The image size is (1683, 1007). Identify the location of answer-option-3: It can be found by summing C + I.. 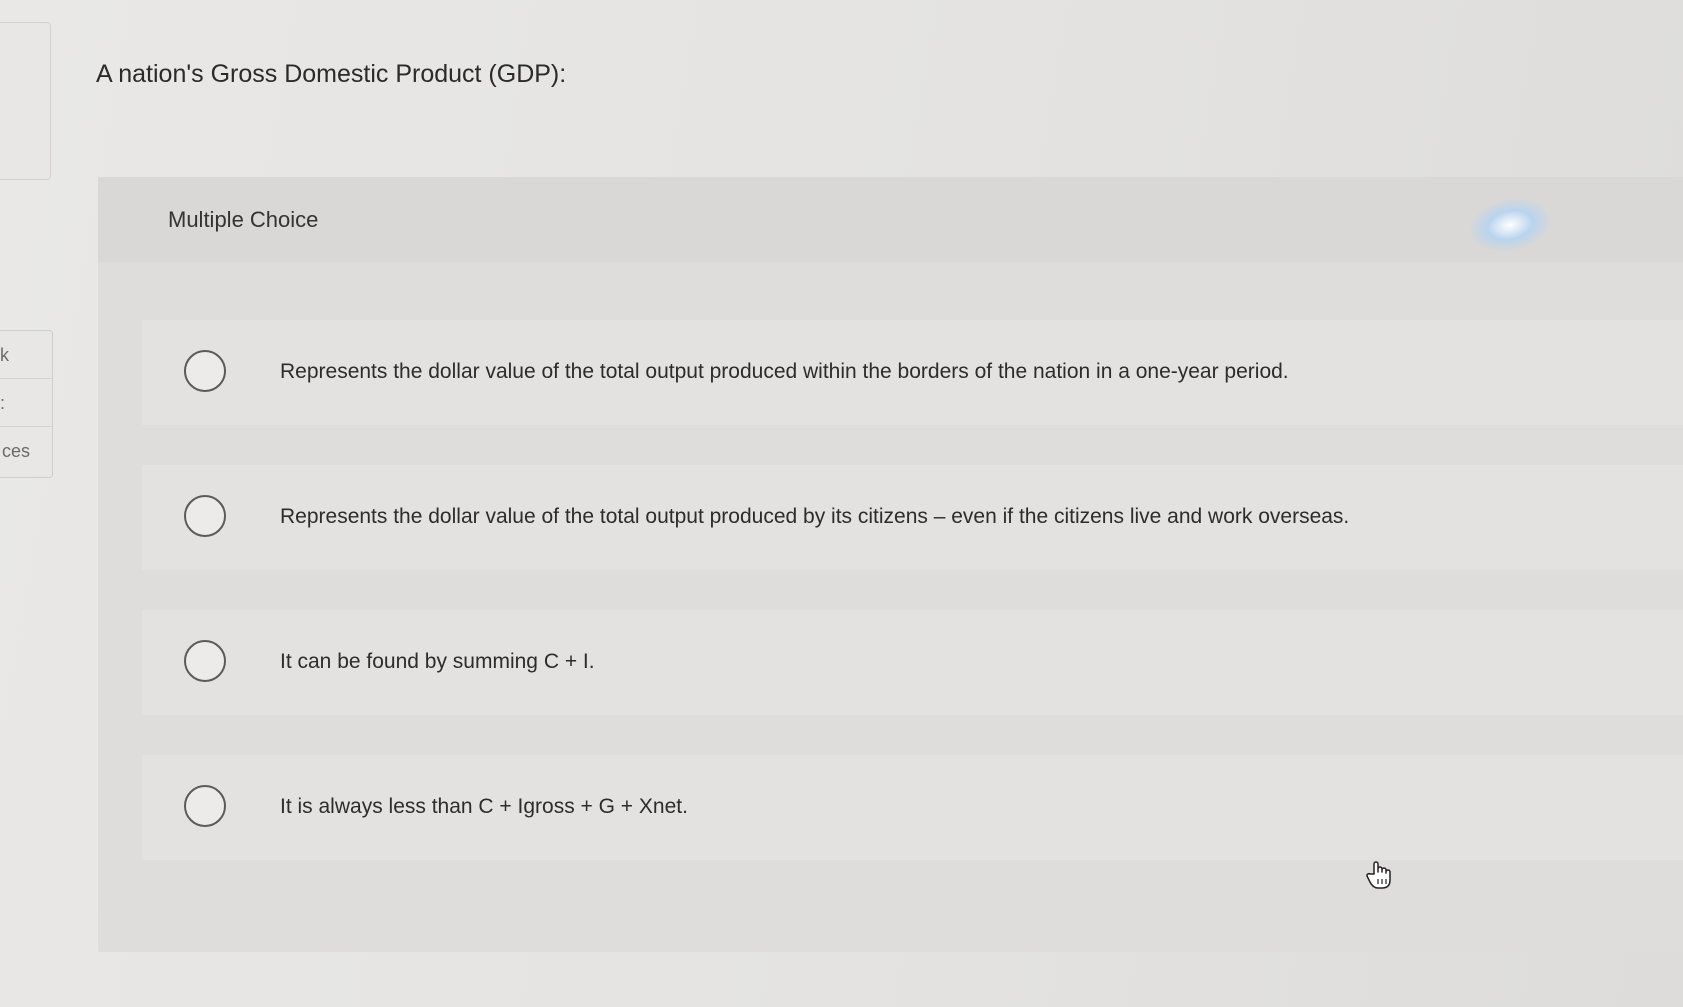
(912, 662).